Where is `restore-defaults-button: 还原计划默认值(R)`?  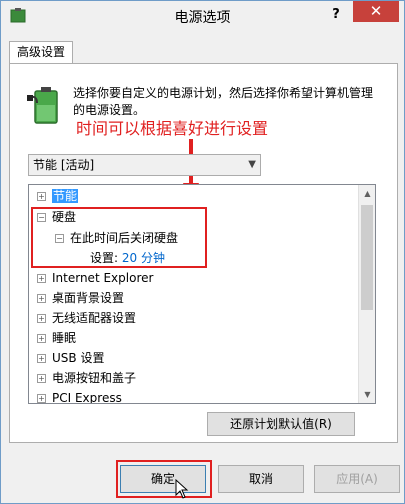
restore-defaults-button: 还原计划默认值(R) is located at coordinates (281, 424).